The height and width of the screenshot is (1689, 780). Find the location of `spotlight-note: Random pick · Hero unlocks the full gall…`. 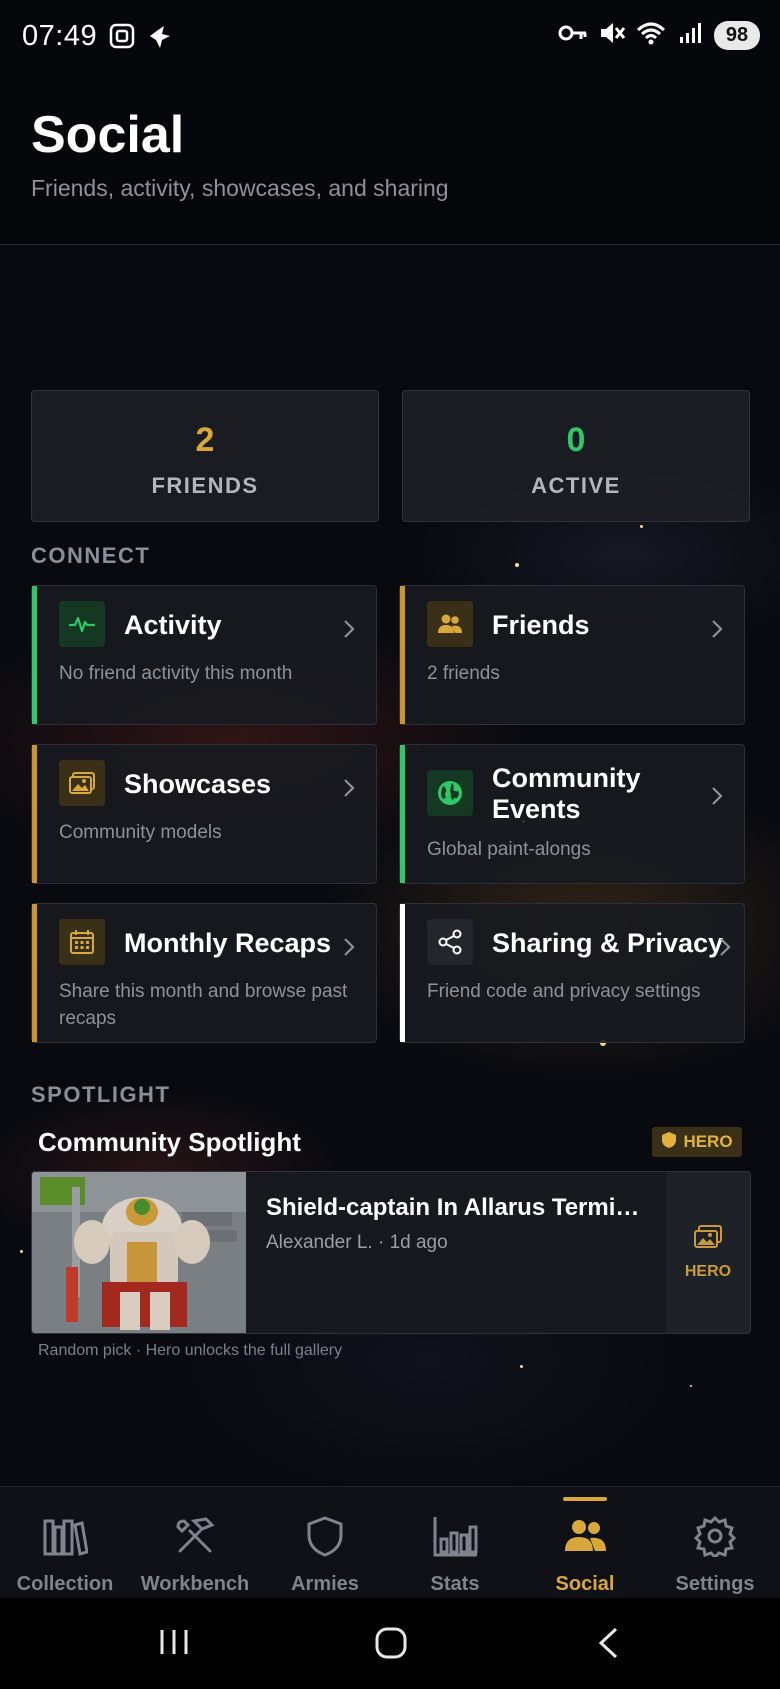

spotlight-note: Random pick · Hero unlocks the full gall… is located at coordinates (190, 1350).